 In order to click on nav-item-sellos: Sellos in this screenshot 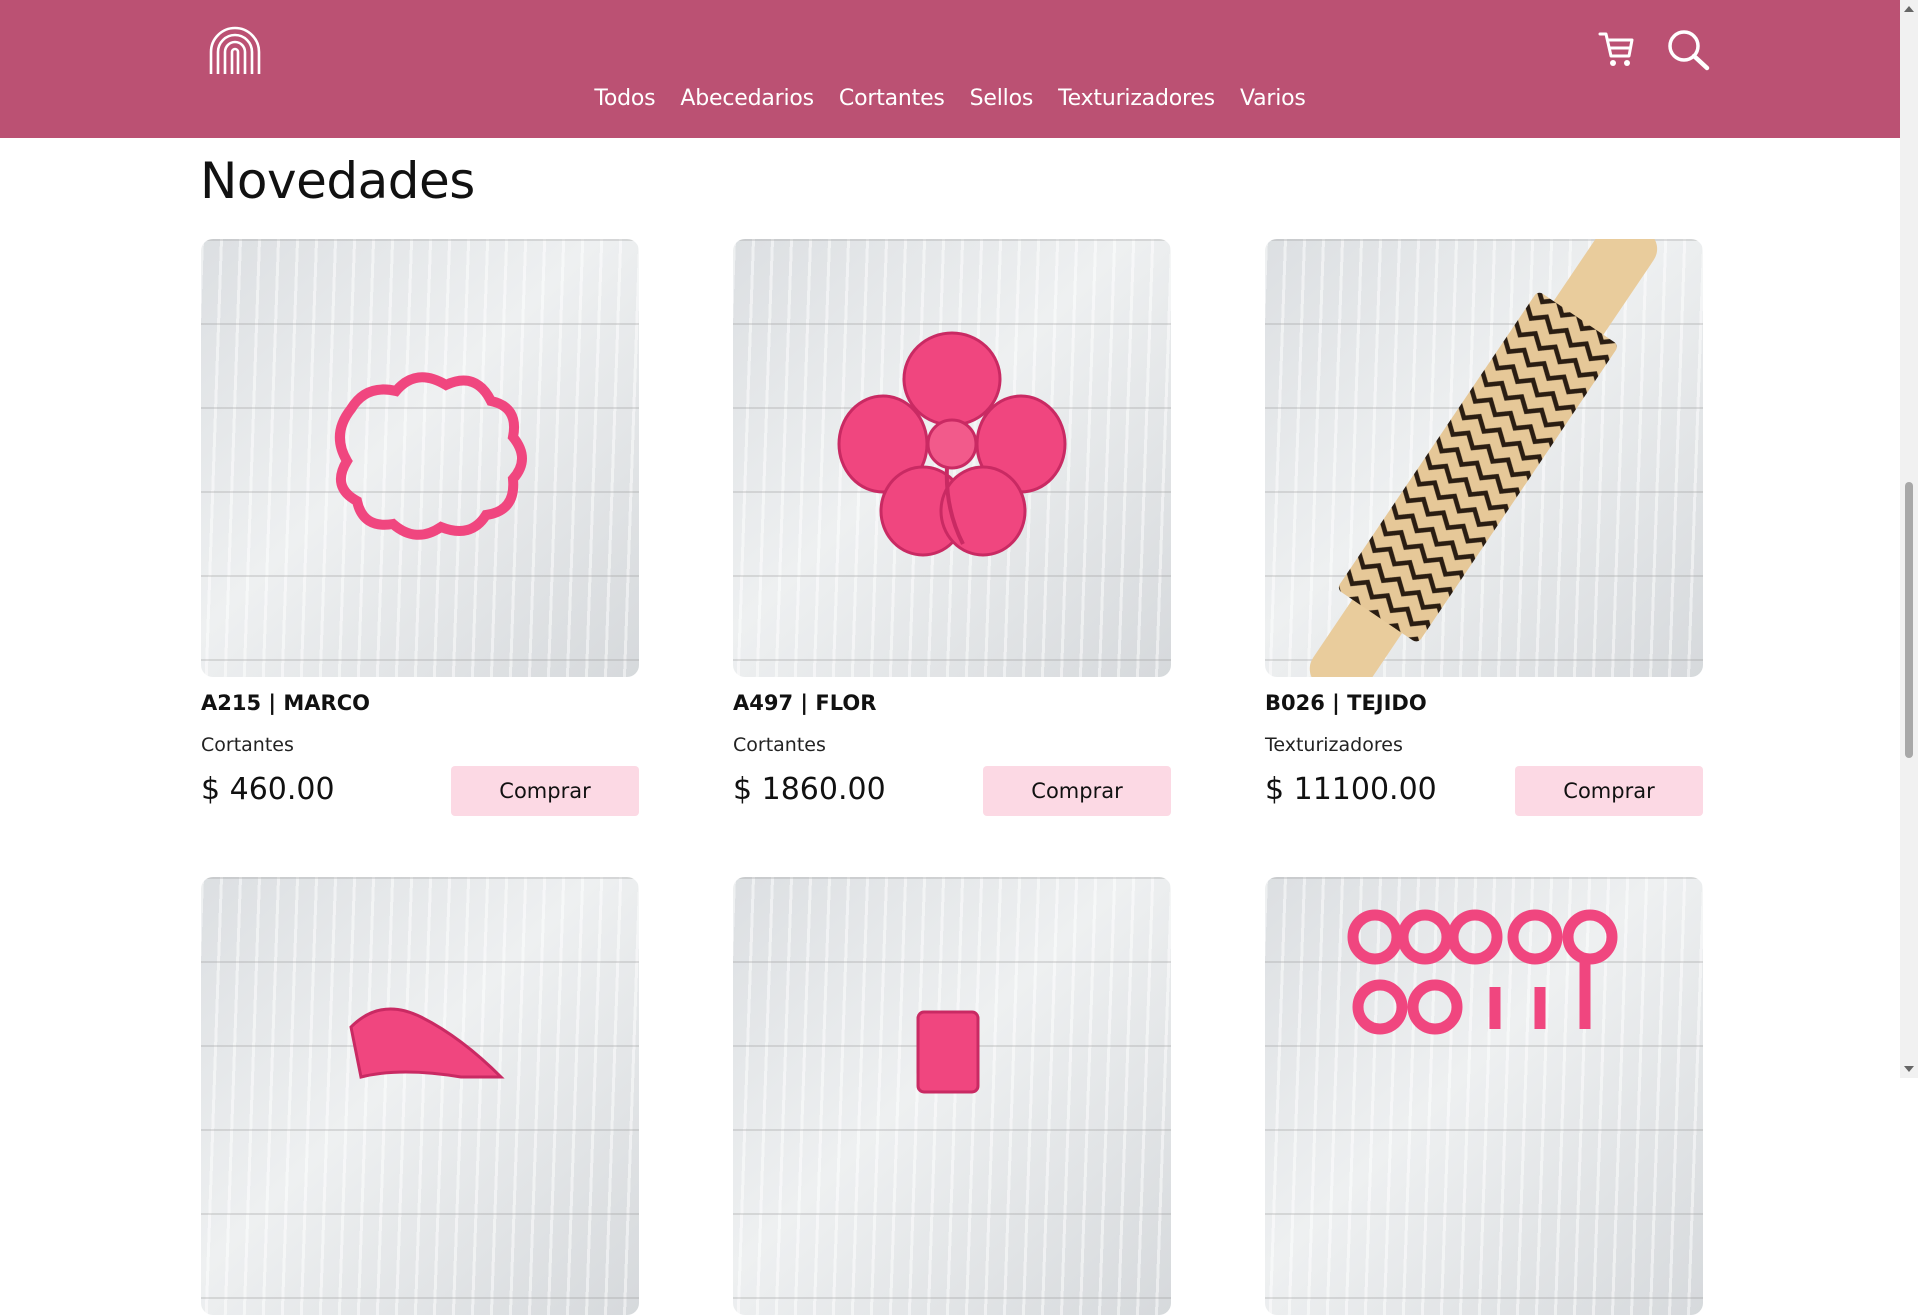, I will do `click(1002, 98)`.